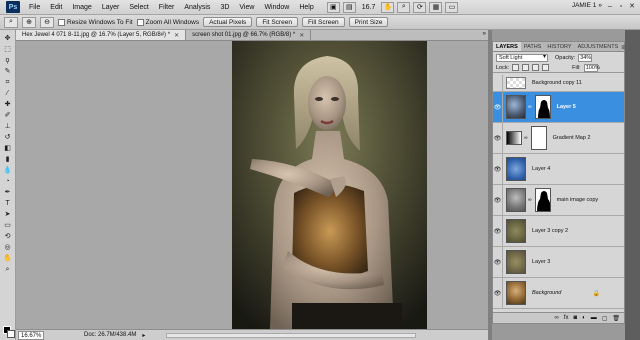  Describe the element at coordinates (557, 318) in the screenshot. I see `link-layers-icon: ∞` at that location.